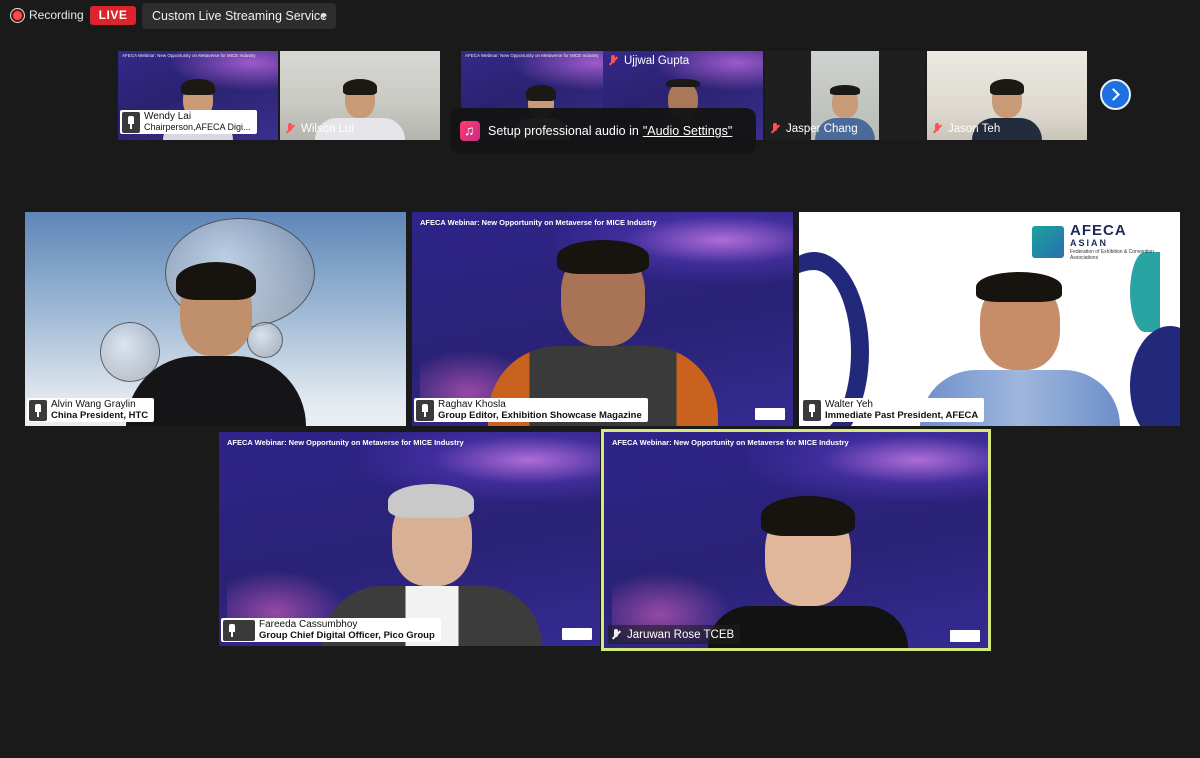 The image size is (1200, 758). I want to click on stream-service-label: Custom Live Streaming Service, so click(240, 16).